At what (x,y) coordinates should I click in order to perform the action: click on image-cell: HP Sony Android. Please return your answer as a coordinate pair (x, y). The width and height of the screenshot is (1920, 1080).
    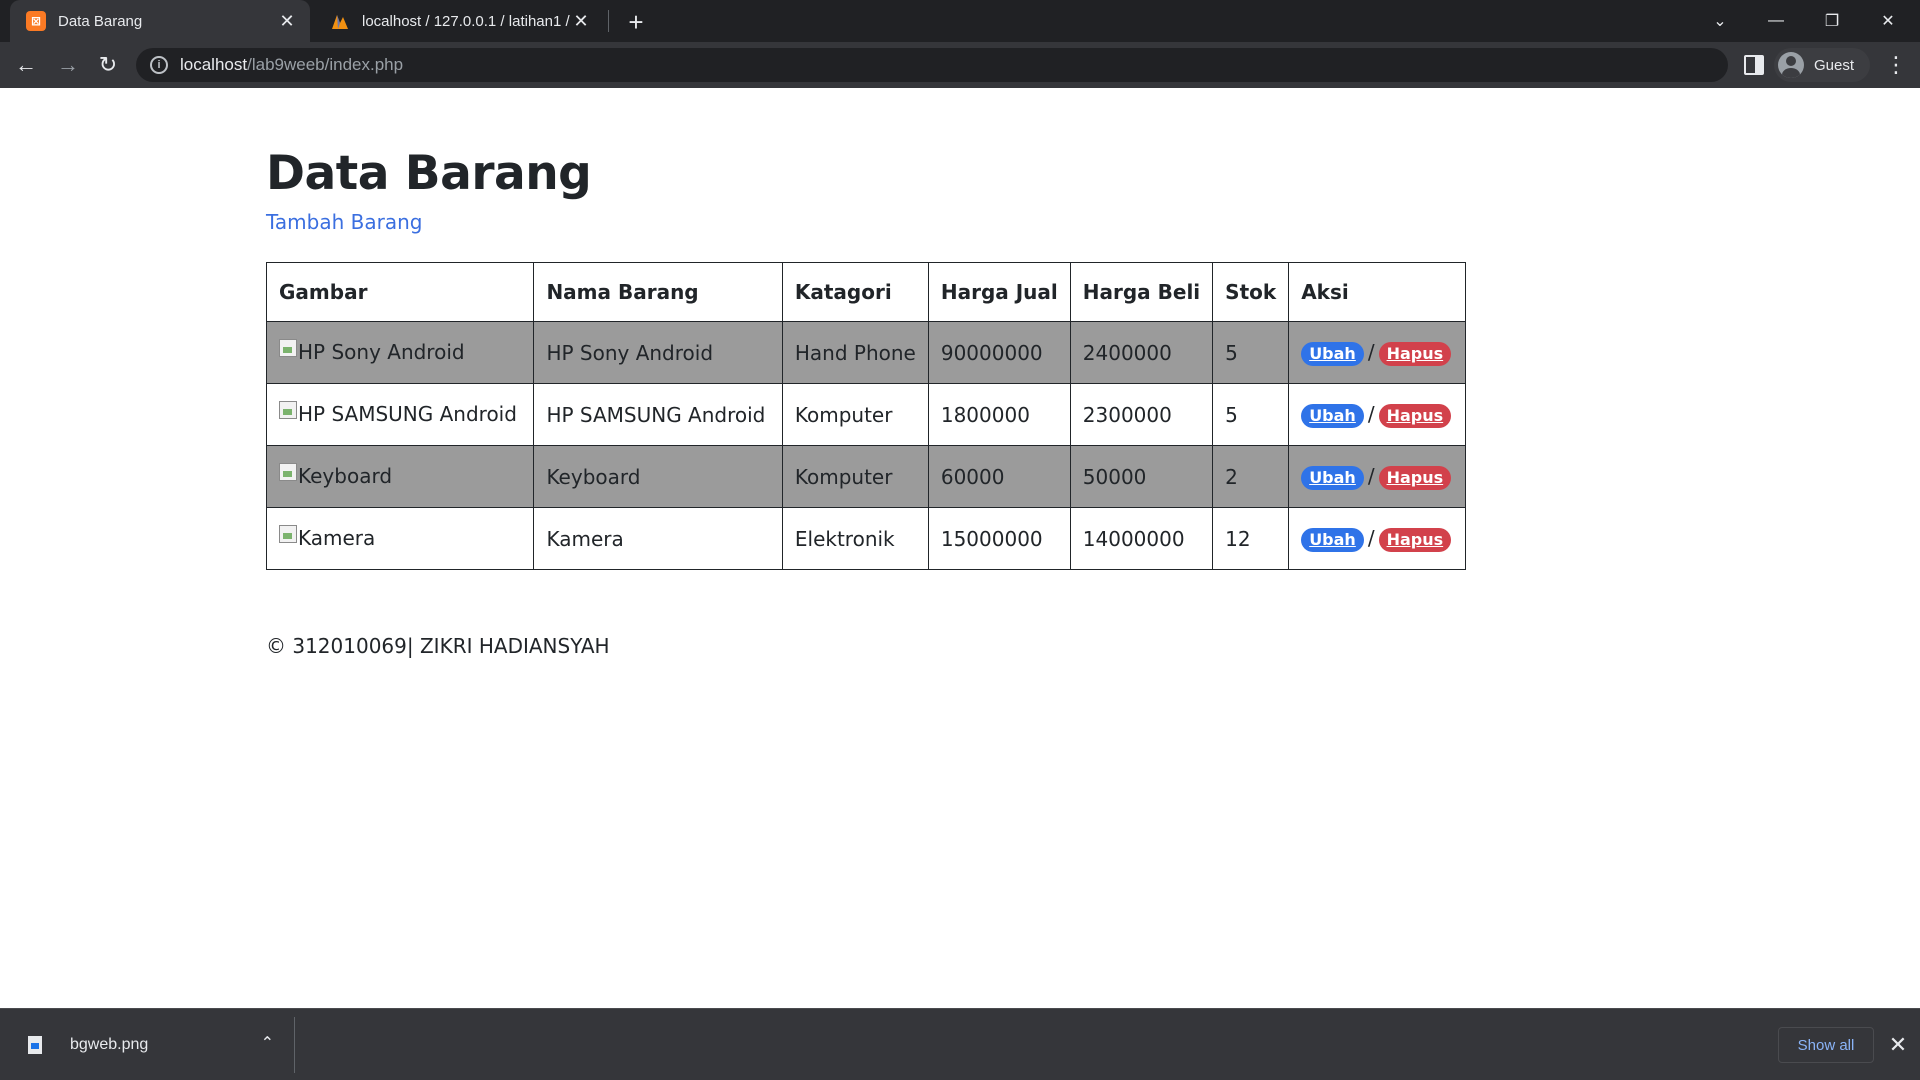
    Looking at the image, I should click on (400, 353).